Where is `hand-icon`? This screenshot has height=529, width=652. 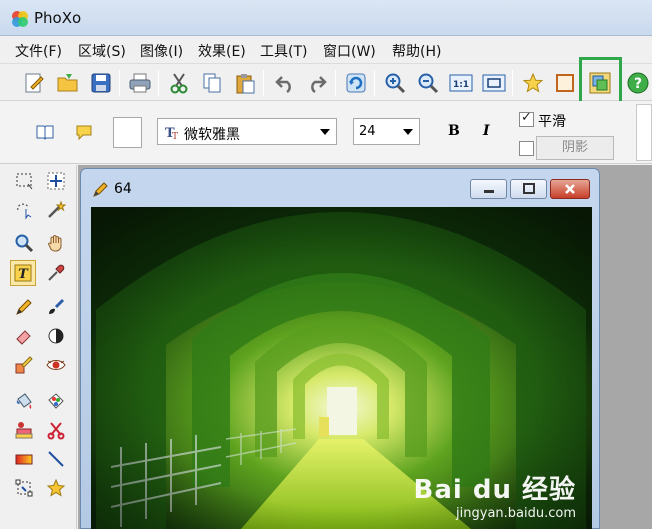 hand-icon is located at coordinates (54, 243).